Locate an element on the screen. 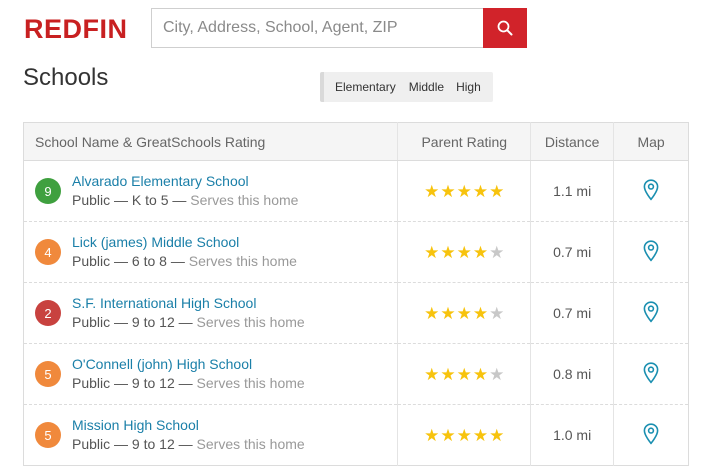 The width and height of the screenshot is (703, 470). school-grades: 6 to 8 is located at coordinates (149, 261).